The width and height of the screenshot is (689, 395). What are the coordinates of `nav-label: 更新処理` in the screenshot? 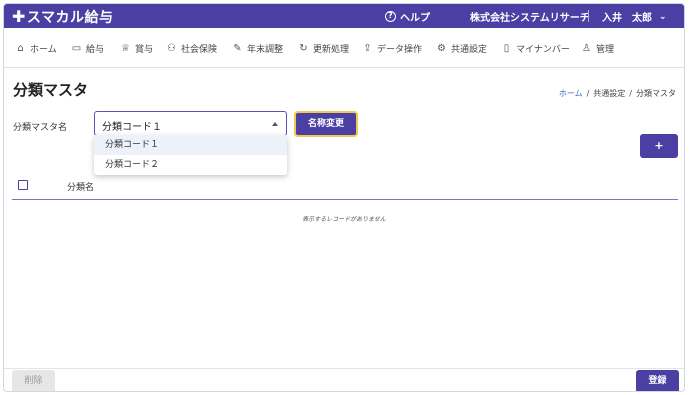 It's located at (331, 50).